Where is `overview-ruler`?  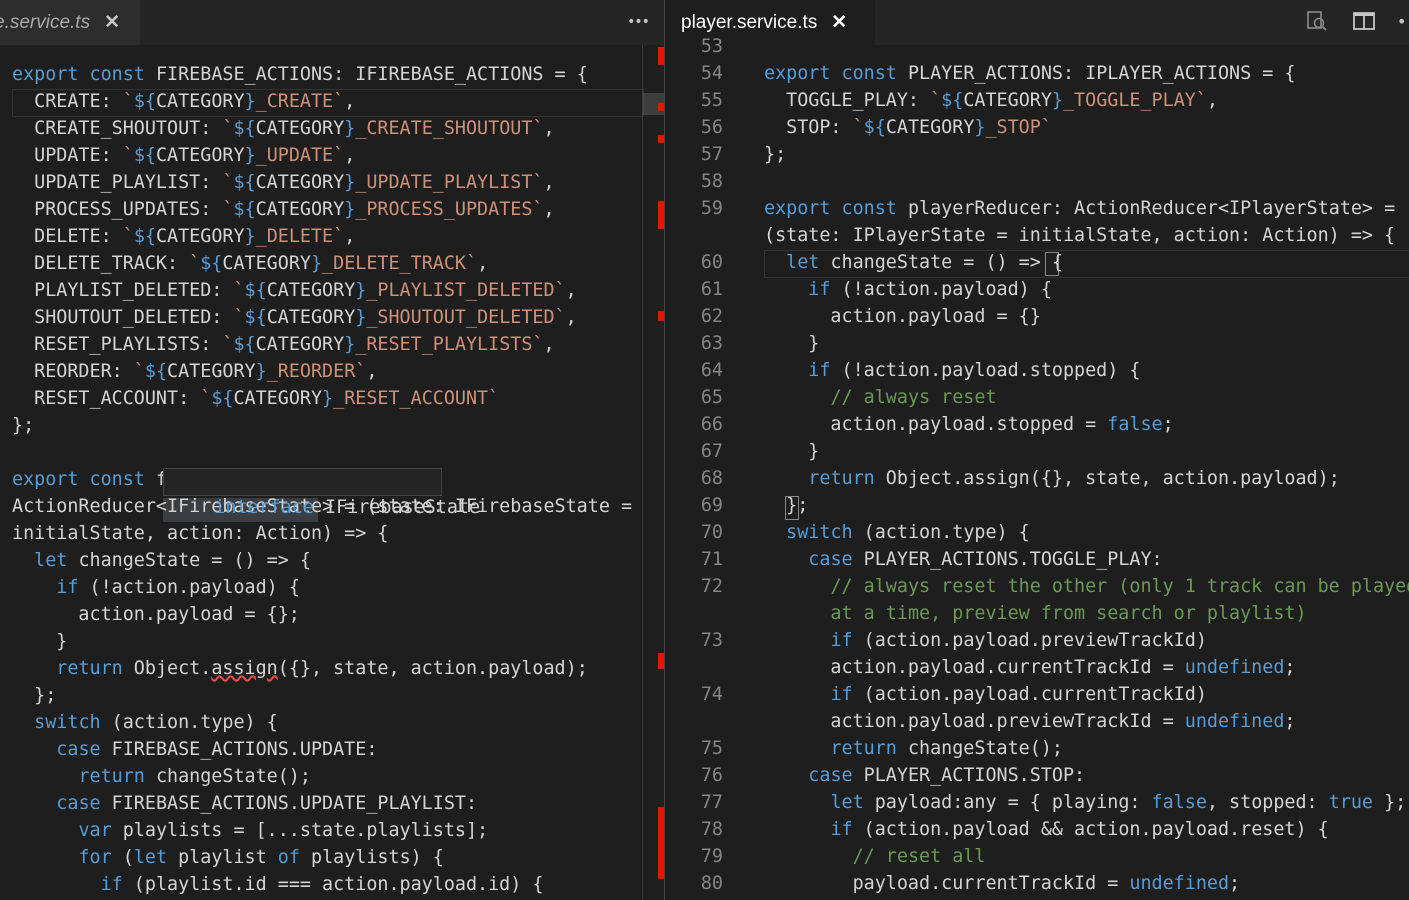
overview-ruler is located at coordinates (653, 472).